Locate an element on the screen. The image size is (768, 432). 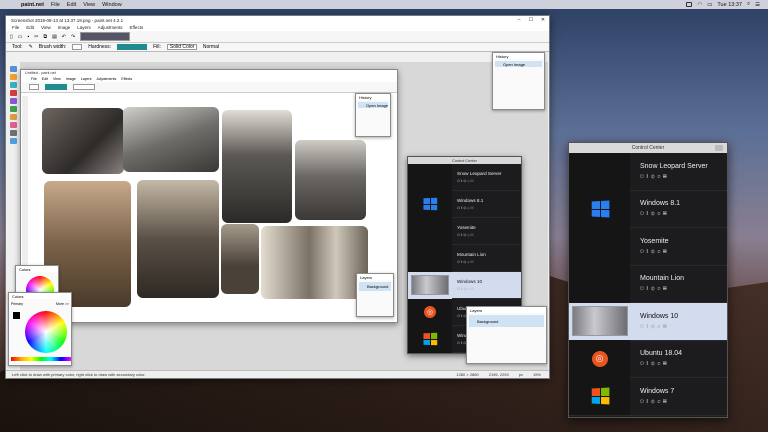
new-icon: ▯ is located at coordinates (11, 37).